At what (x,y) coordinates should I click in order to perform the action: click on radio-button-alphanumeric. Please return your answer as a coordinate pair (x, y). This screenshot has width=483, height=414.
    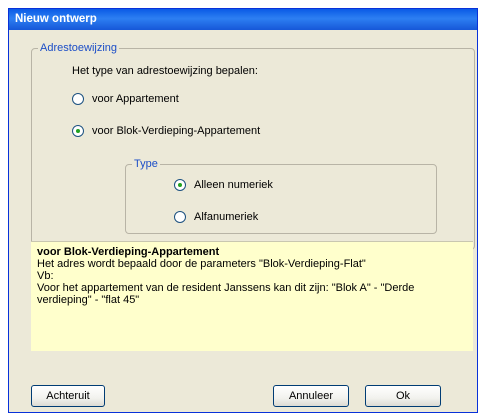
    Looking at the image, I should click on (180, 217).